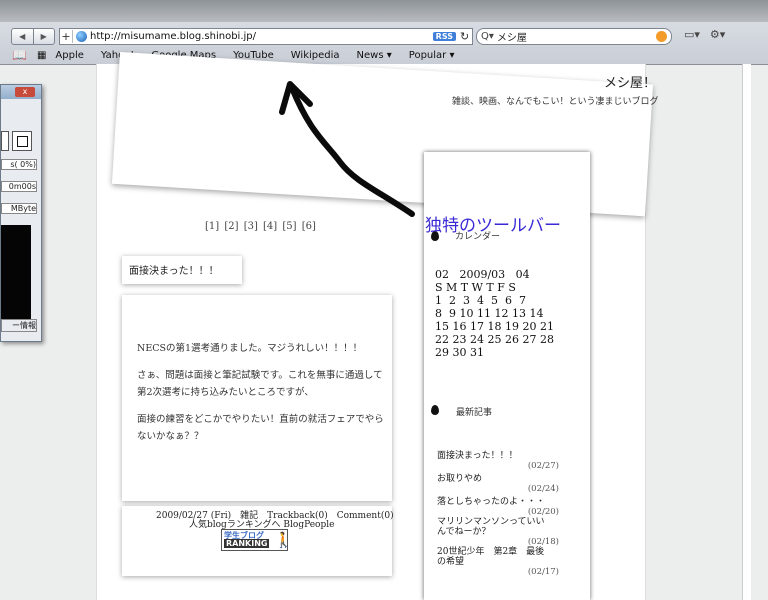 The image size is (768, 600). What do you see at coordinates (435, 410) in the screenshot?
I see `flame-icon` at bounding box center [435, 410].